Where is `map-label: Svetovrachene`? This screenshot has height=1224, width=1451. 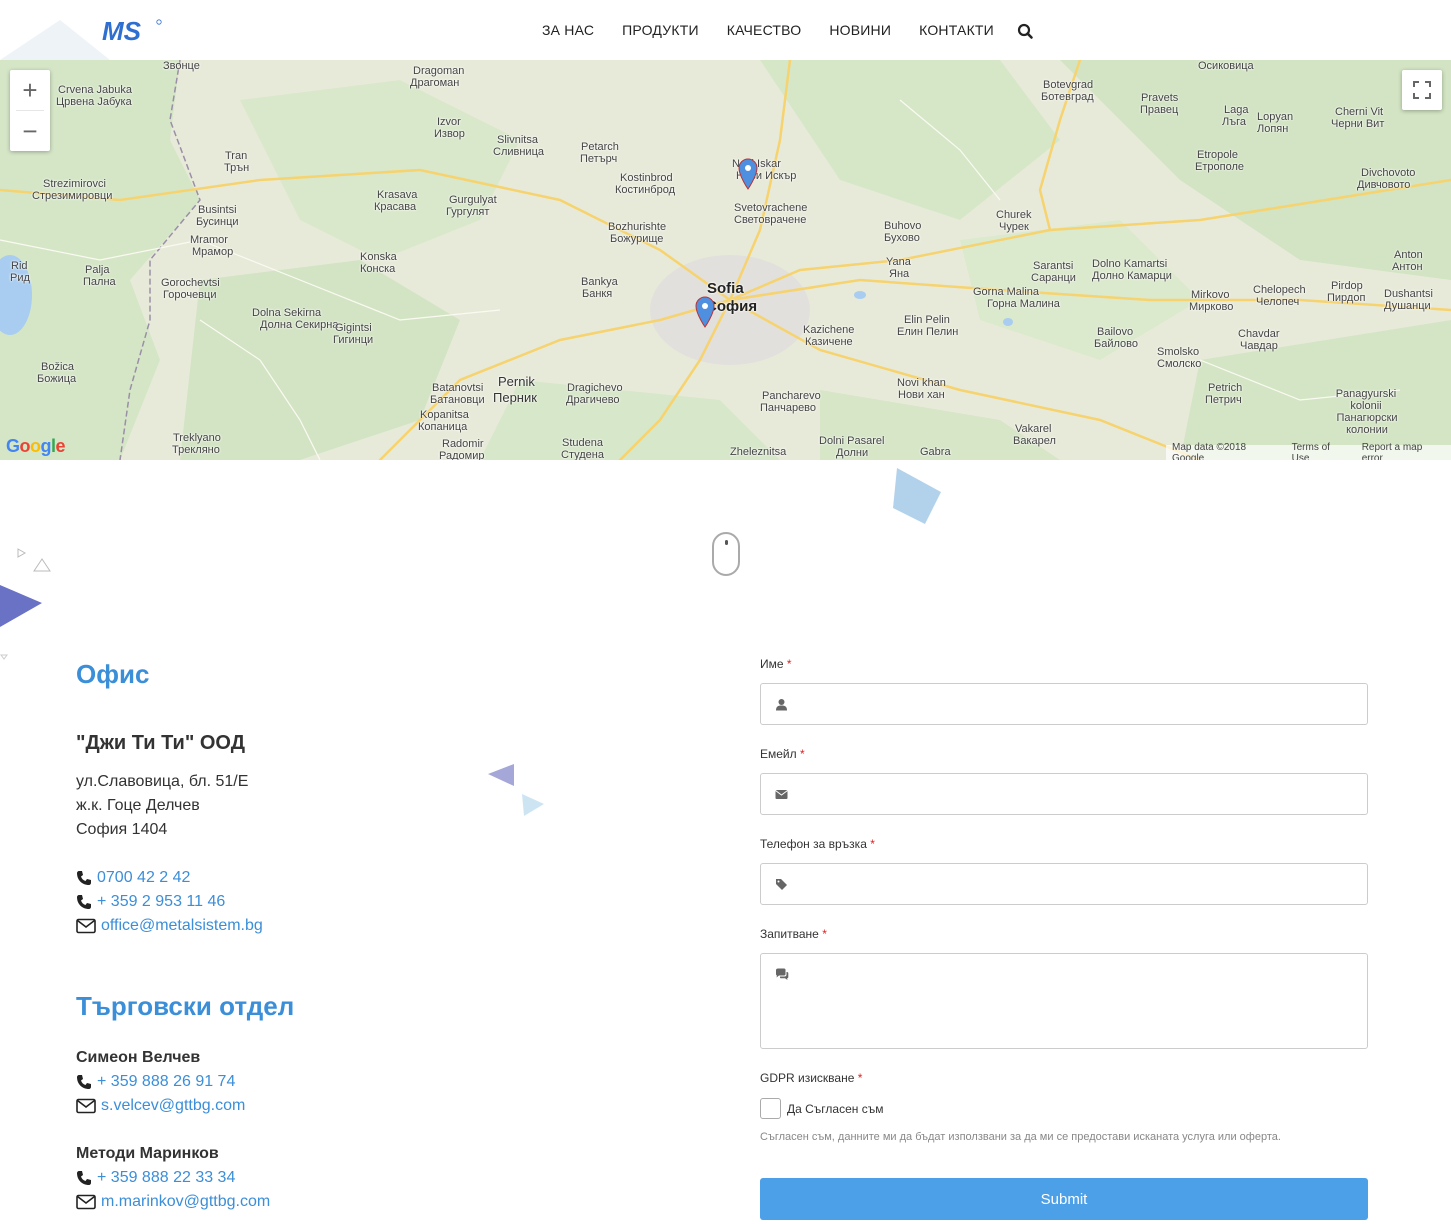
map-label: Svetovrachene is located at coordinates (771, 208).